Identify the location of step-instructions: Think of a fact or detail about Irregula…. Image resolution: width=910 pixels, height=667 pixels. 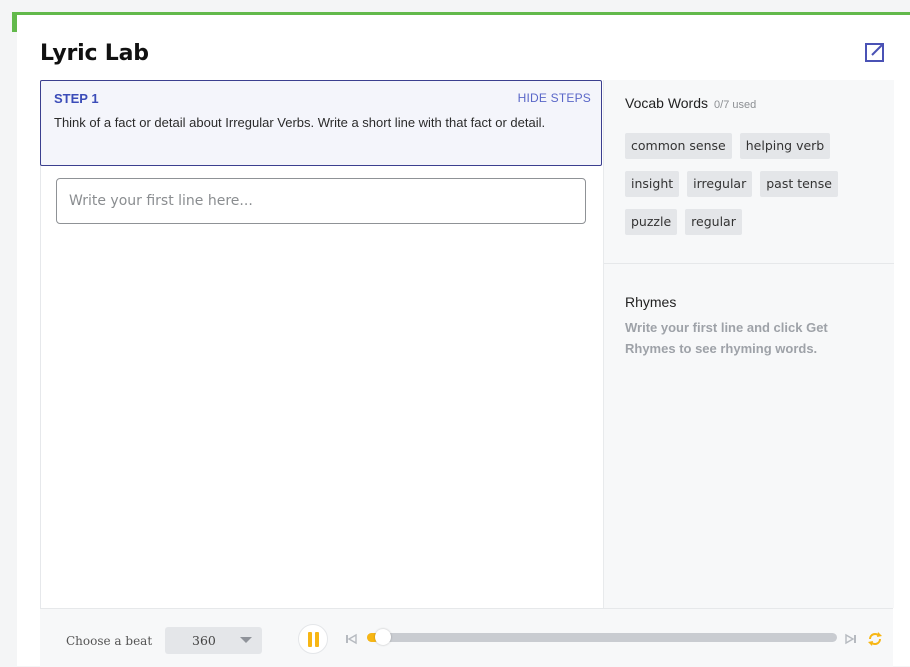
(300, 122).